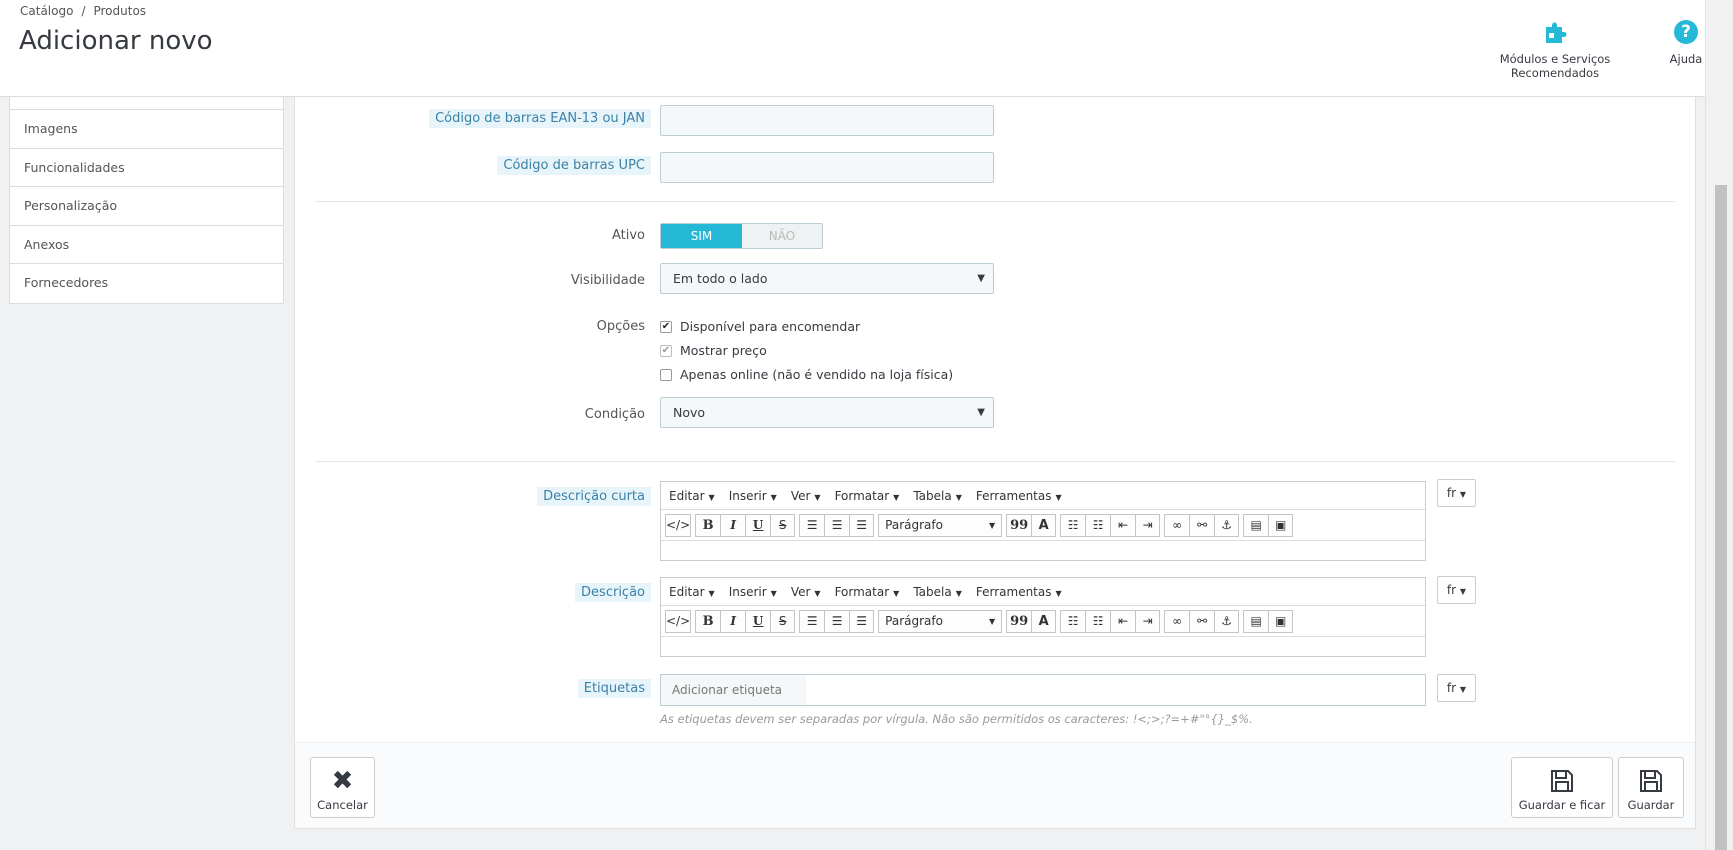 This screenshot has height=850, width=1733. Describe the element at coordinates (1686, 33) in the screenshot. I see `help-icon: ?` at that location.